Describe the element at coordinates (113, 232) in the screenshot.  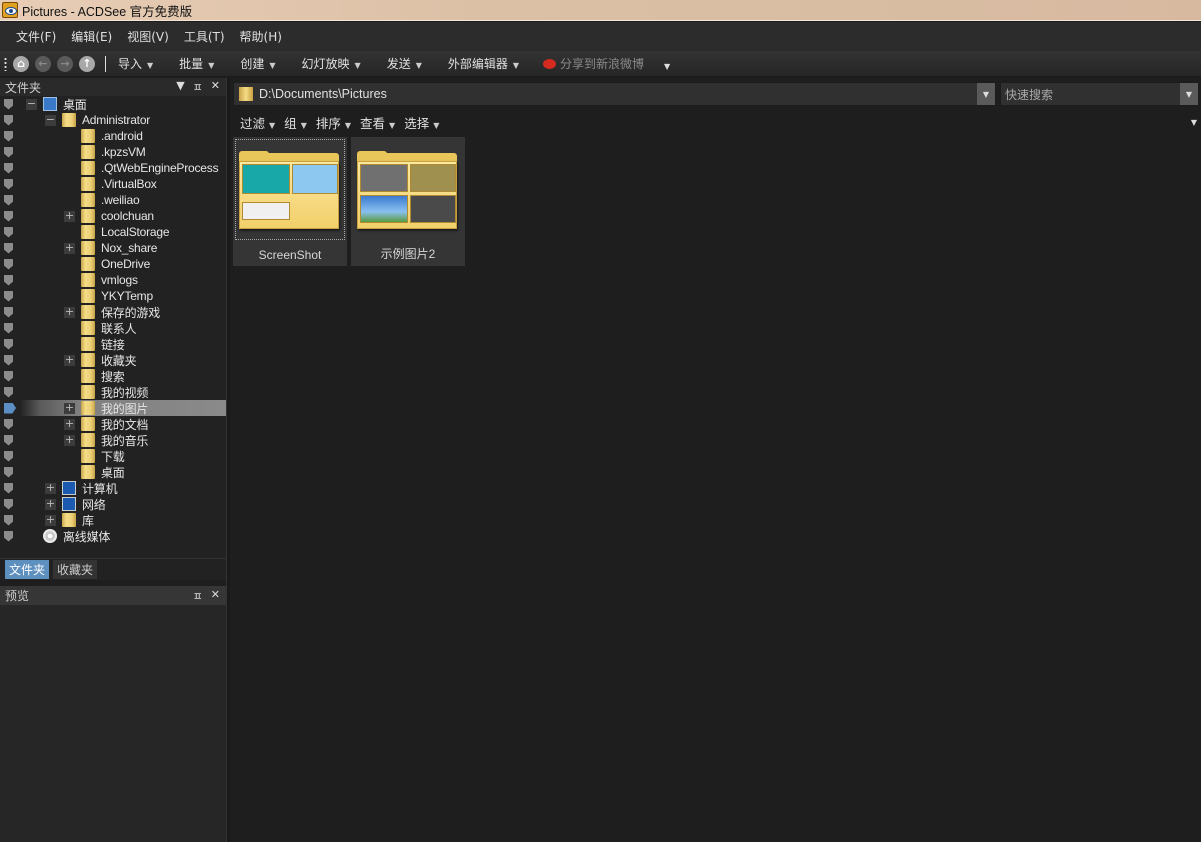
I see `tree-item: LocalStorage` at that location.